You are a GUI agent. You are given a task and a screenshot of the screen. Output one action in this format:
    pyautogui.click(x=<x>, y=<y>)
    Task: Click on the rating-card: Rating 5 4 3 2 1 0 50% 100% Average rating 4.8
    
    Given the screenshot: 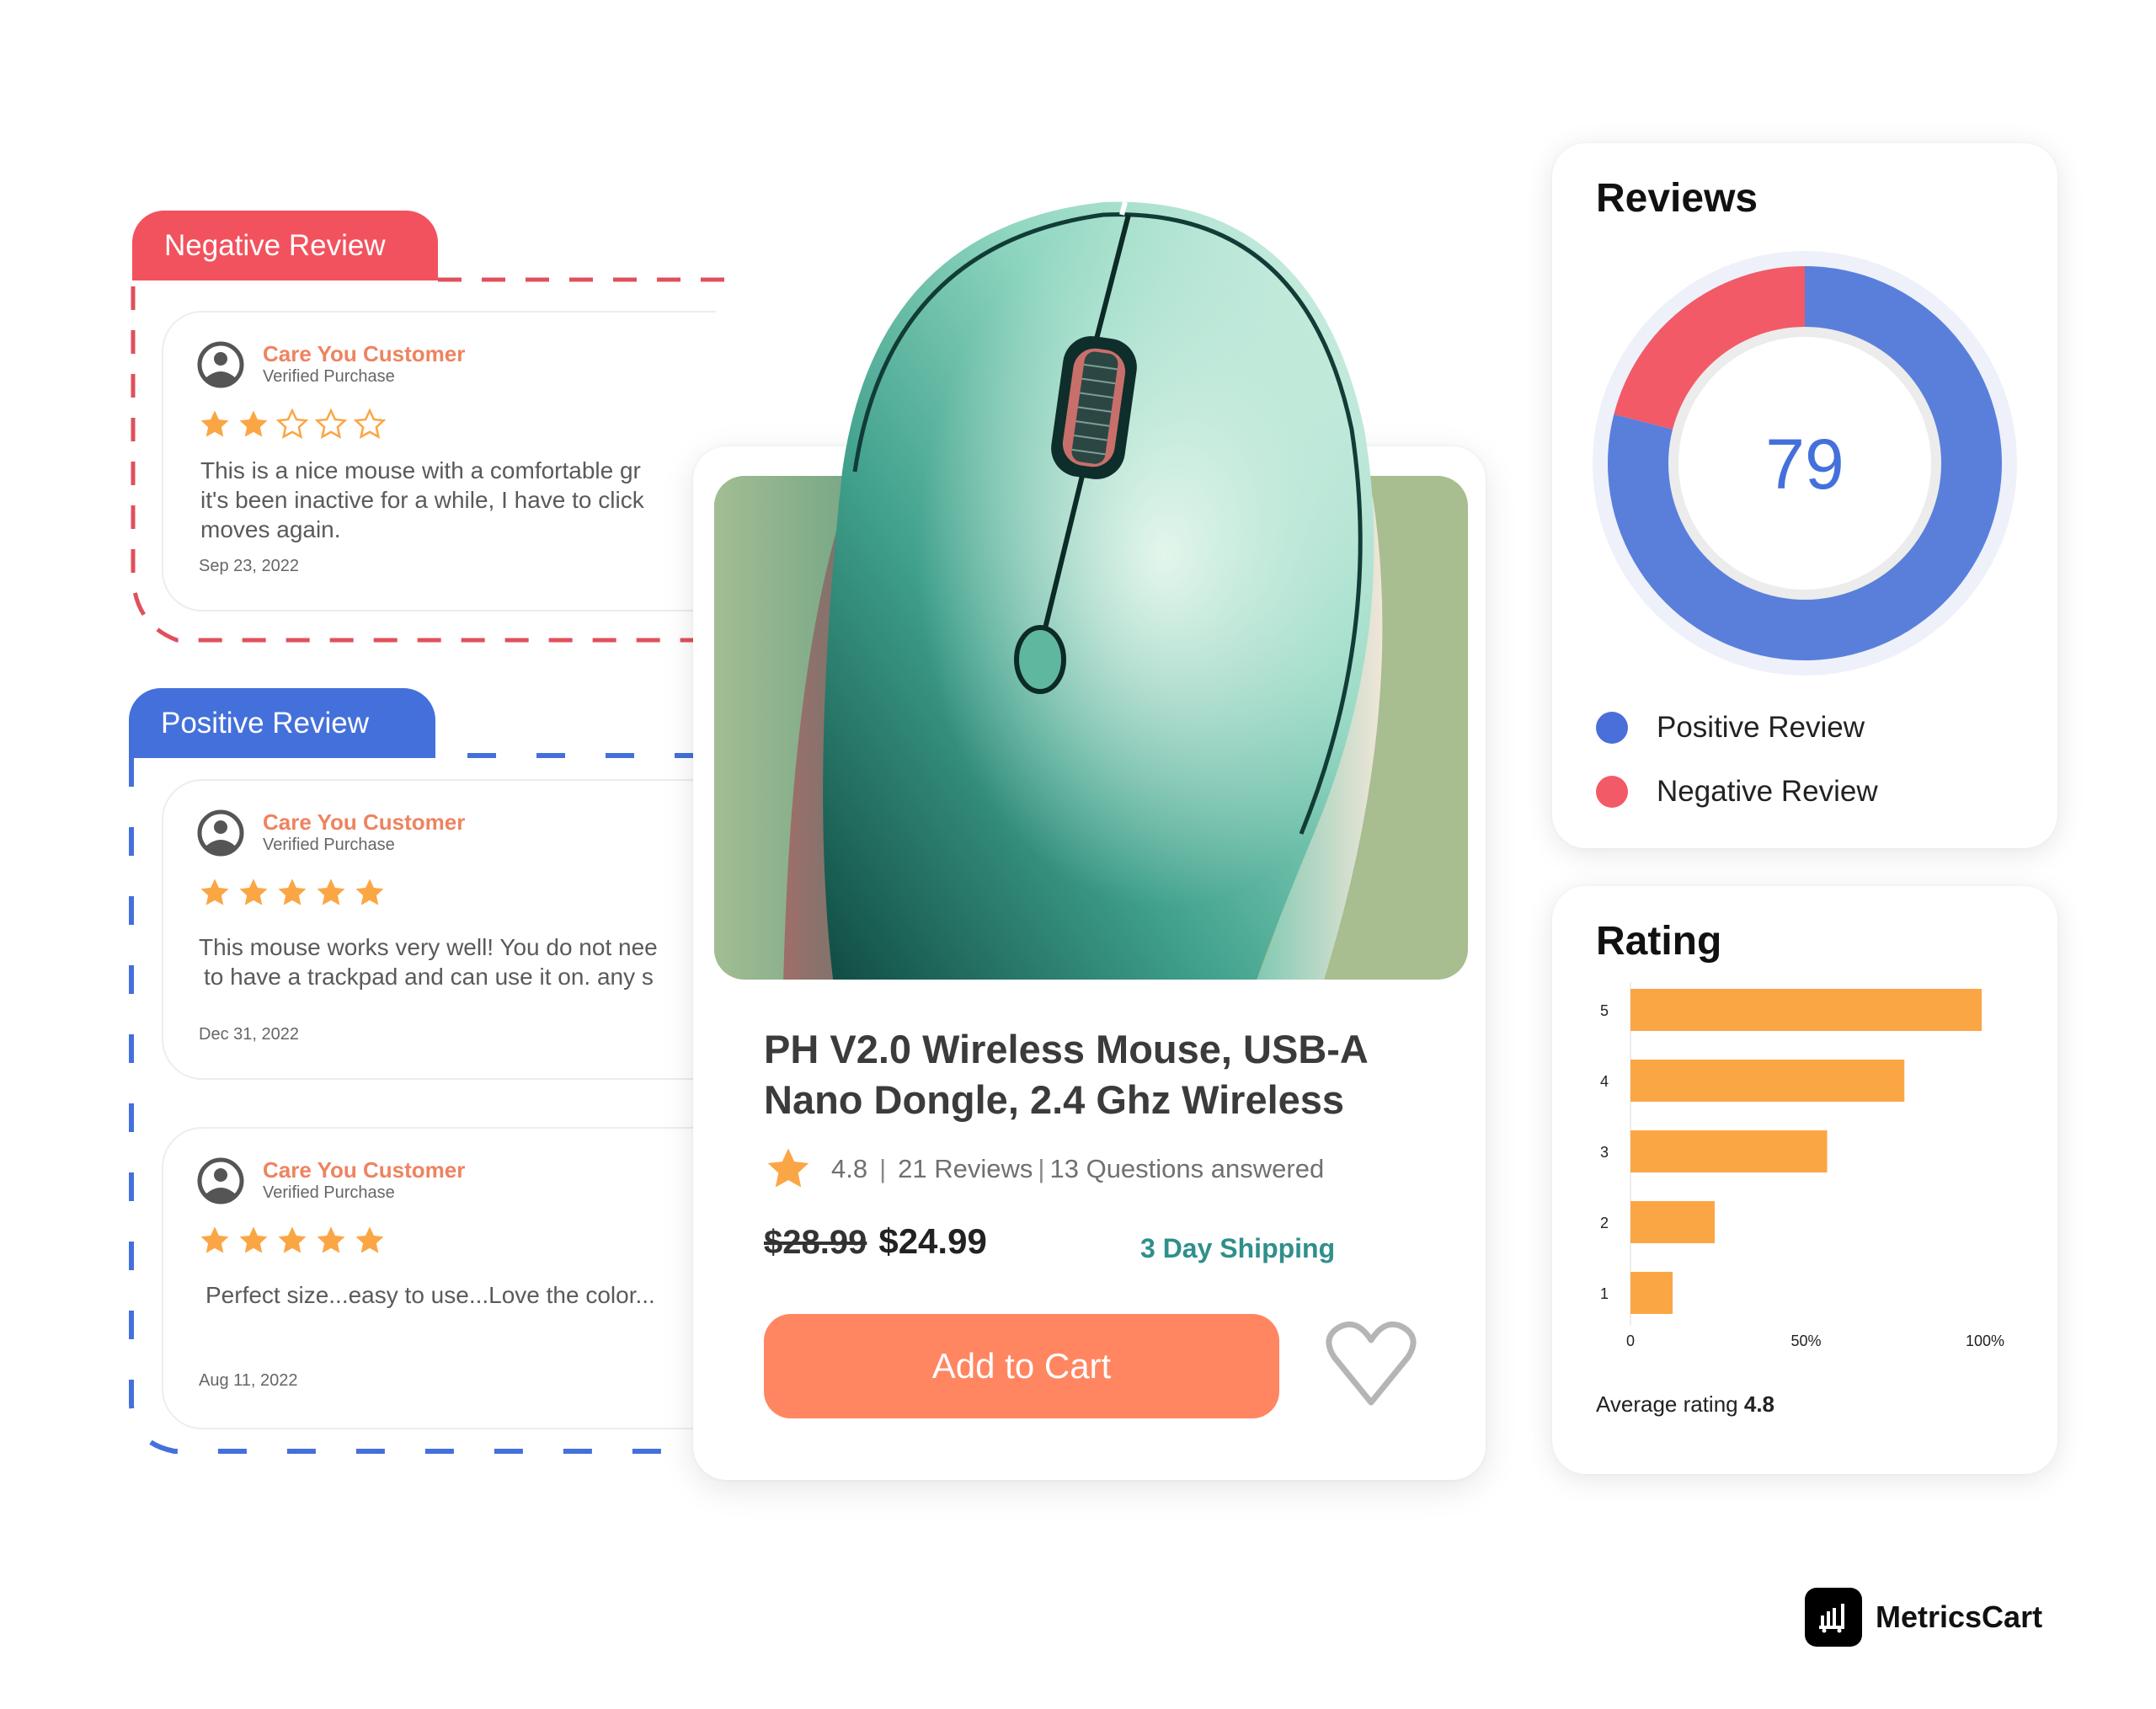 What is the action you would take?
    pyautogui.click(x=1804, y=1180)
    